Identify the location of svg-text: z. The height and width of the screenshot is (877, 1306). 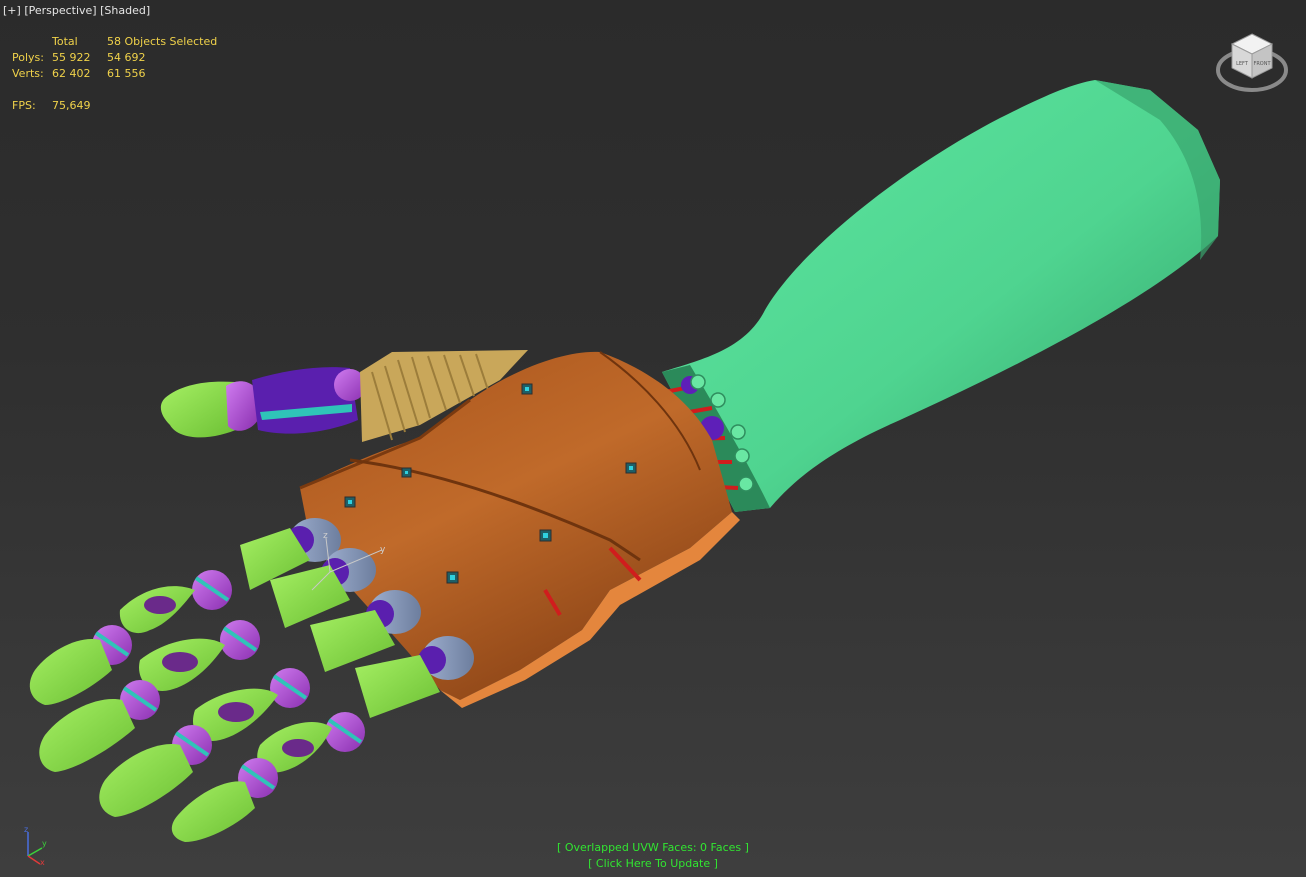
(325, 536).